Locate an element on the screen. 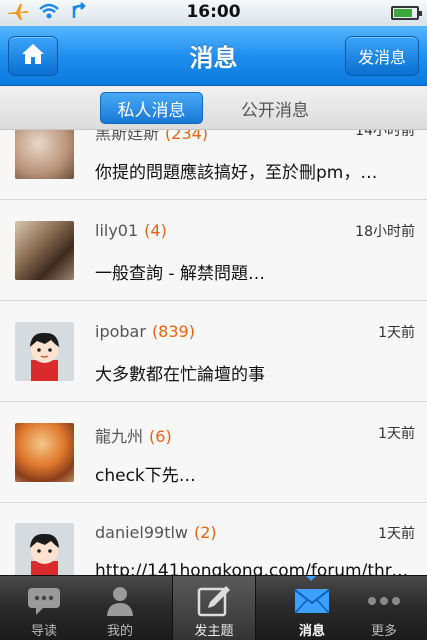  sender-name: ipobar is located at coordinates (120, 331).